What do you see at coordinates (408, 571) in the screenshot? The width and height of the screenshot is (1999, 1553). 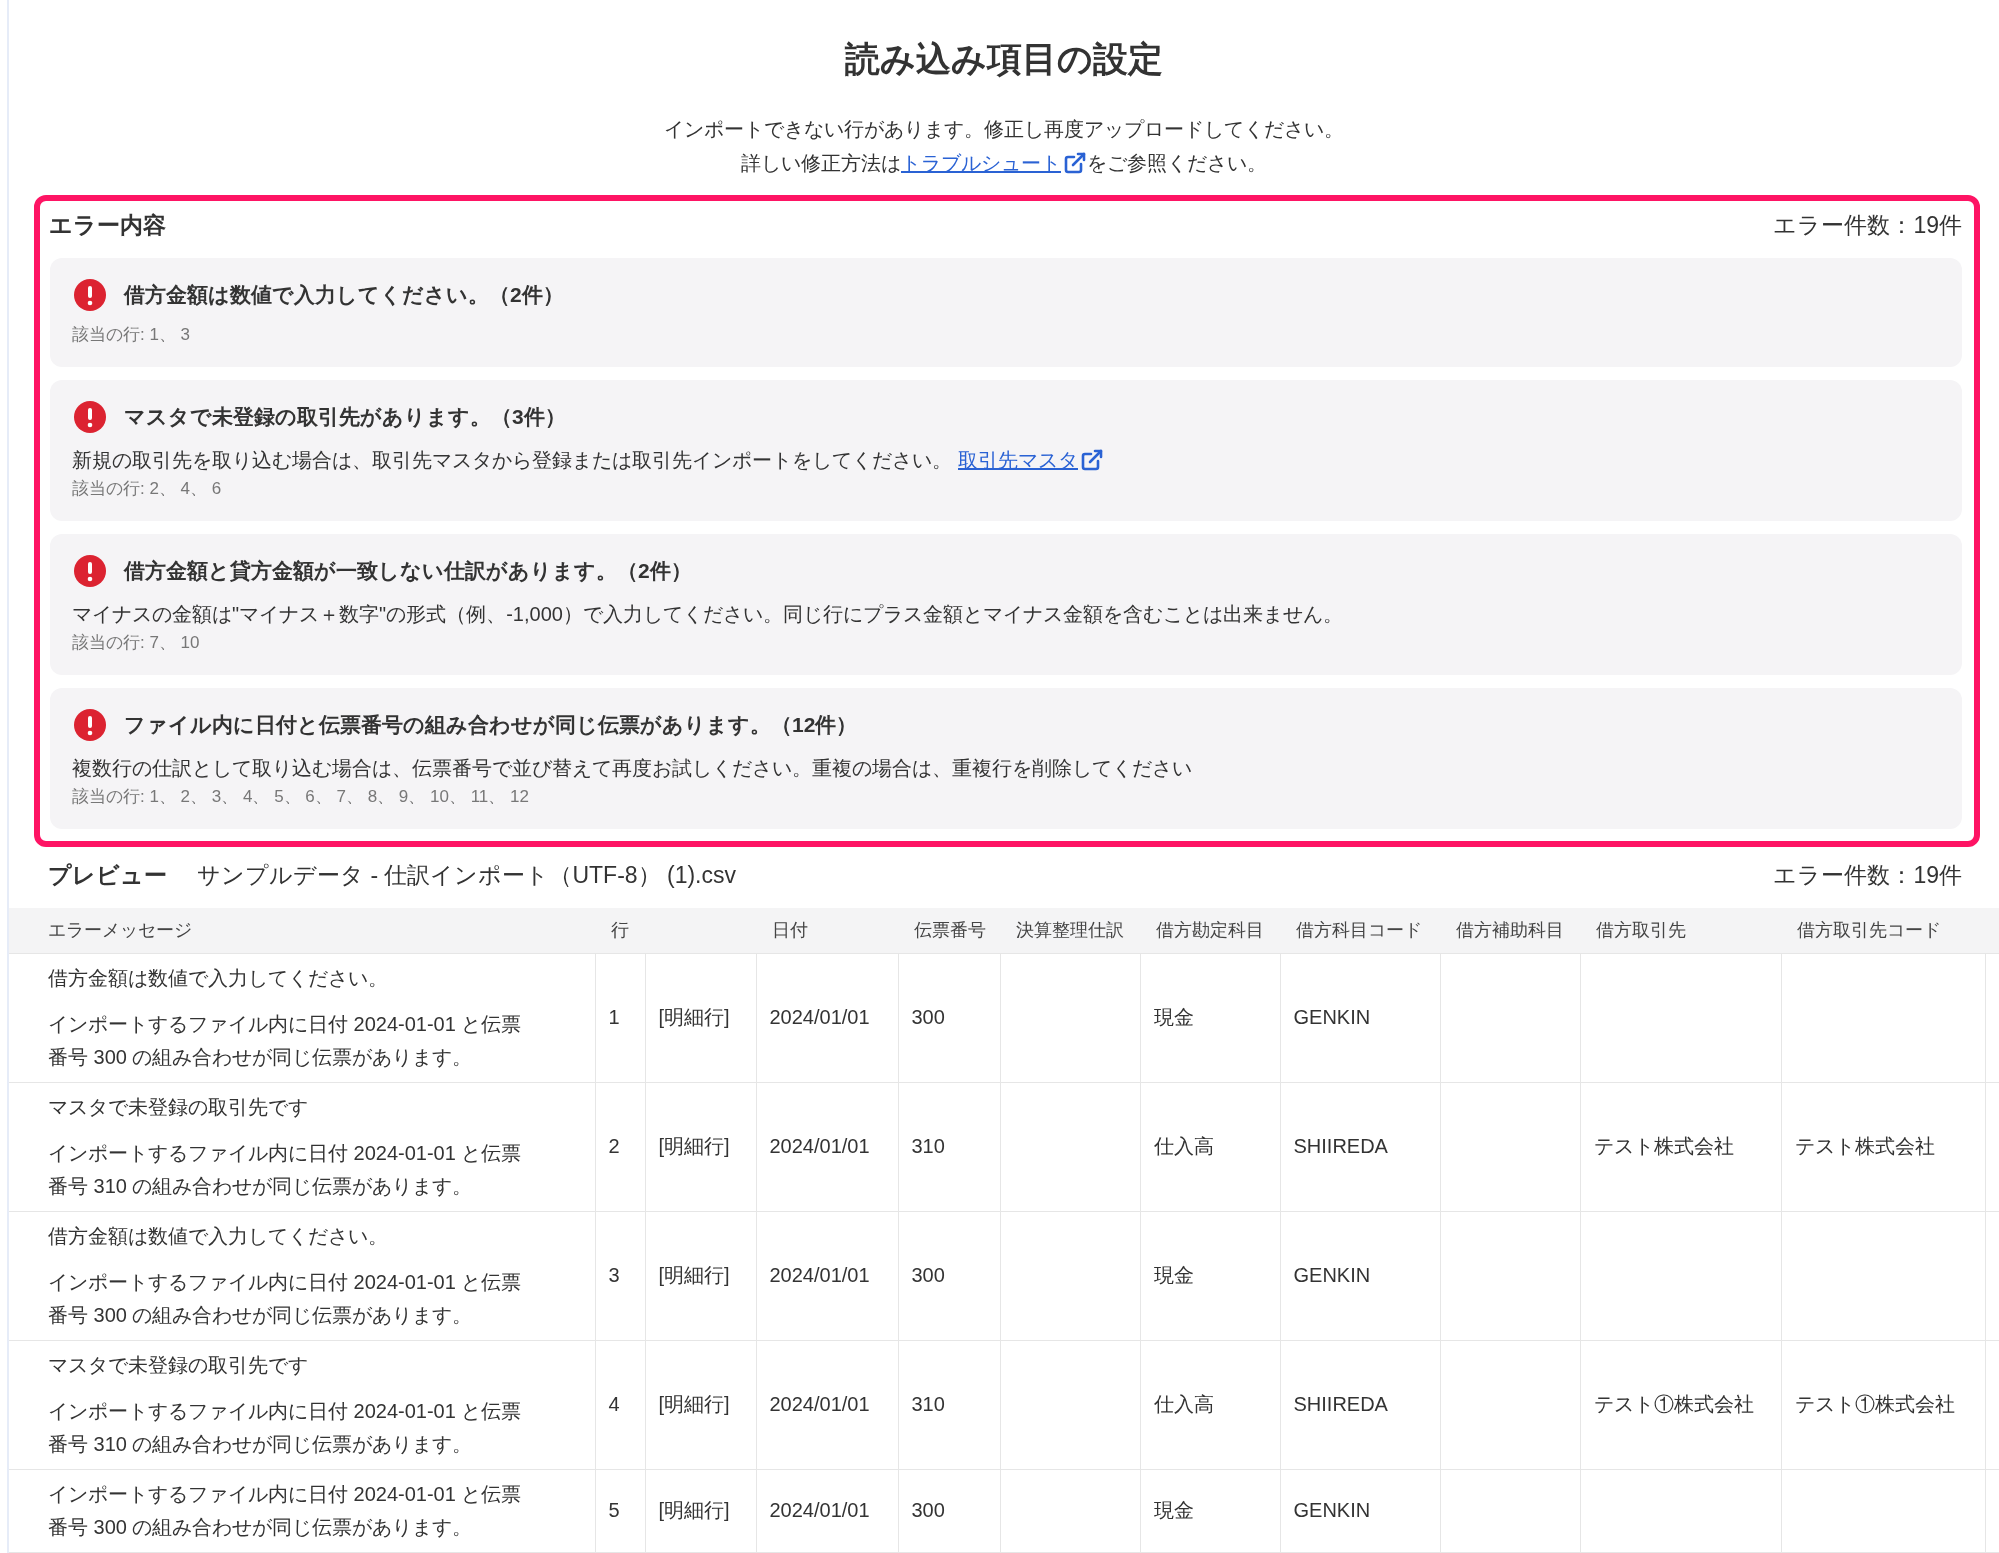 I see `error-title: 借方金額と貸方金額が一致しない仕訳があります。（2件）` at bounding box center [408, 571].